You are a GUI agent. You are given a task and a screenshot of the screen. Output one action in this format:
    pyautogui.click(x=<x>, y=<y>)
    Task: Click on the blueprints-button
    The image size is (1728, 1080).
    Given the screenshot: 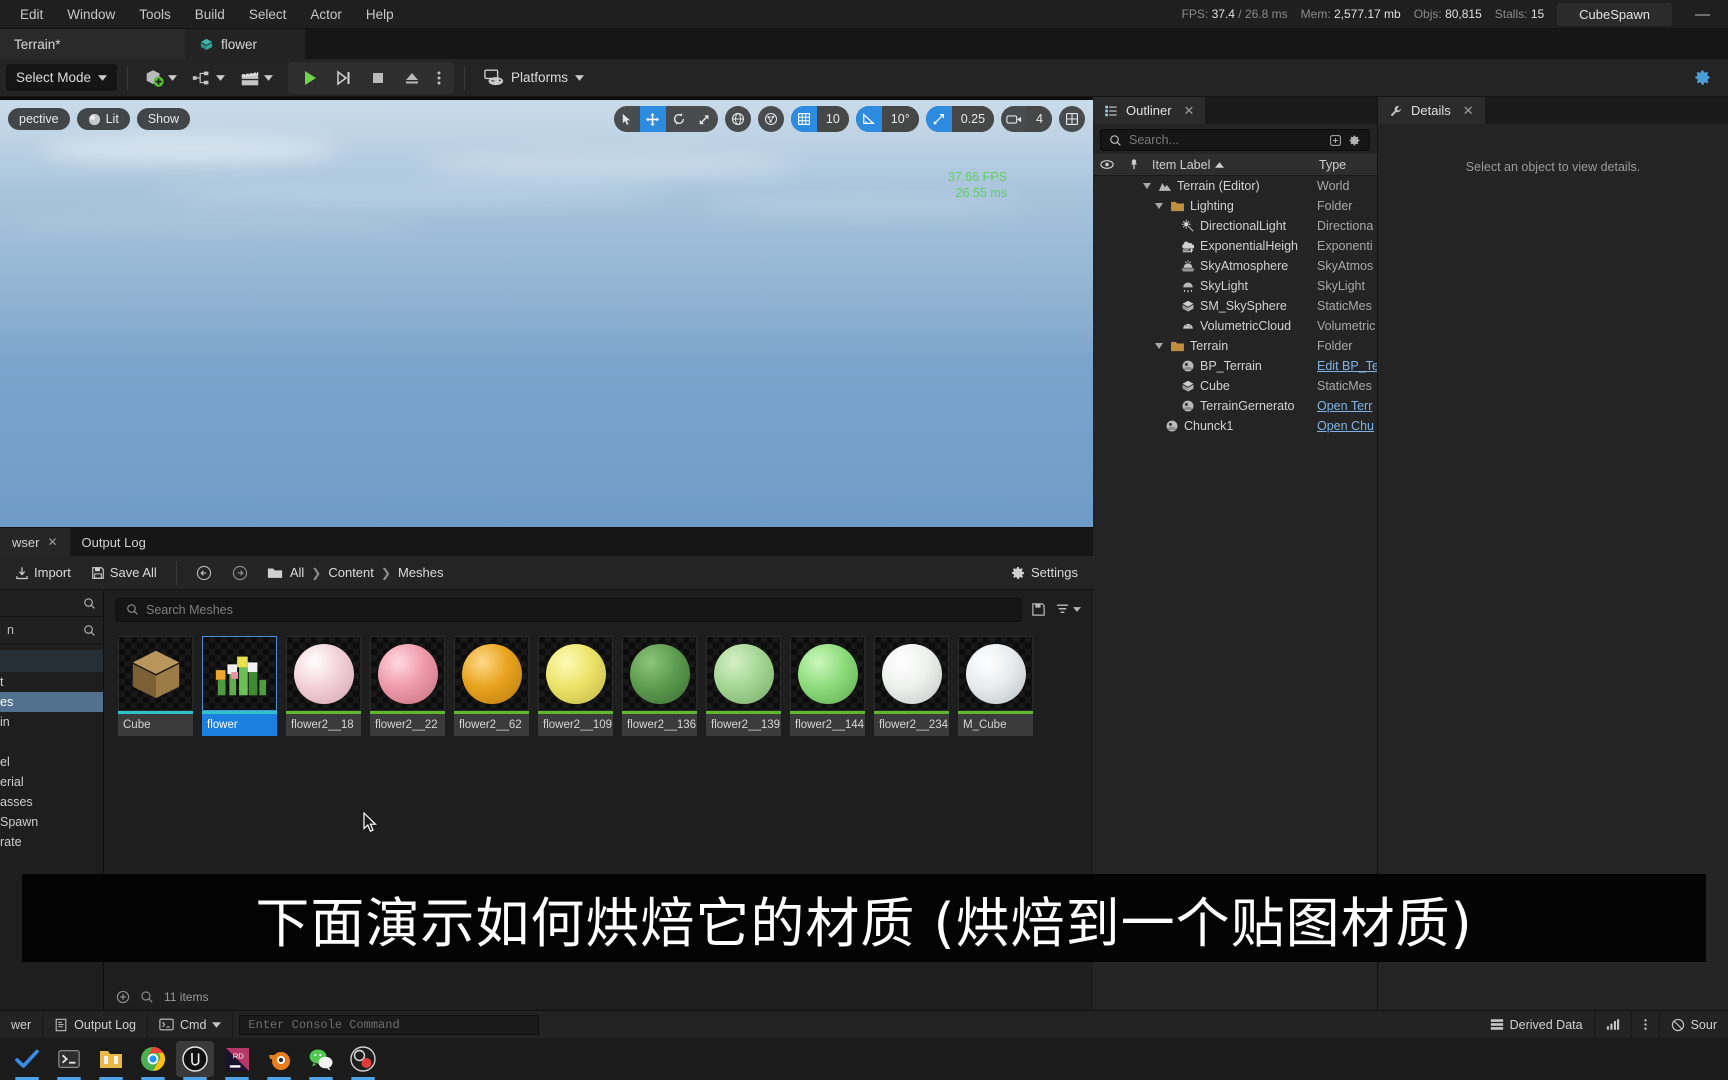 What is the action you would take?
    pyautogui.click(x=208, y=78)
    